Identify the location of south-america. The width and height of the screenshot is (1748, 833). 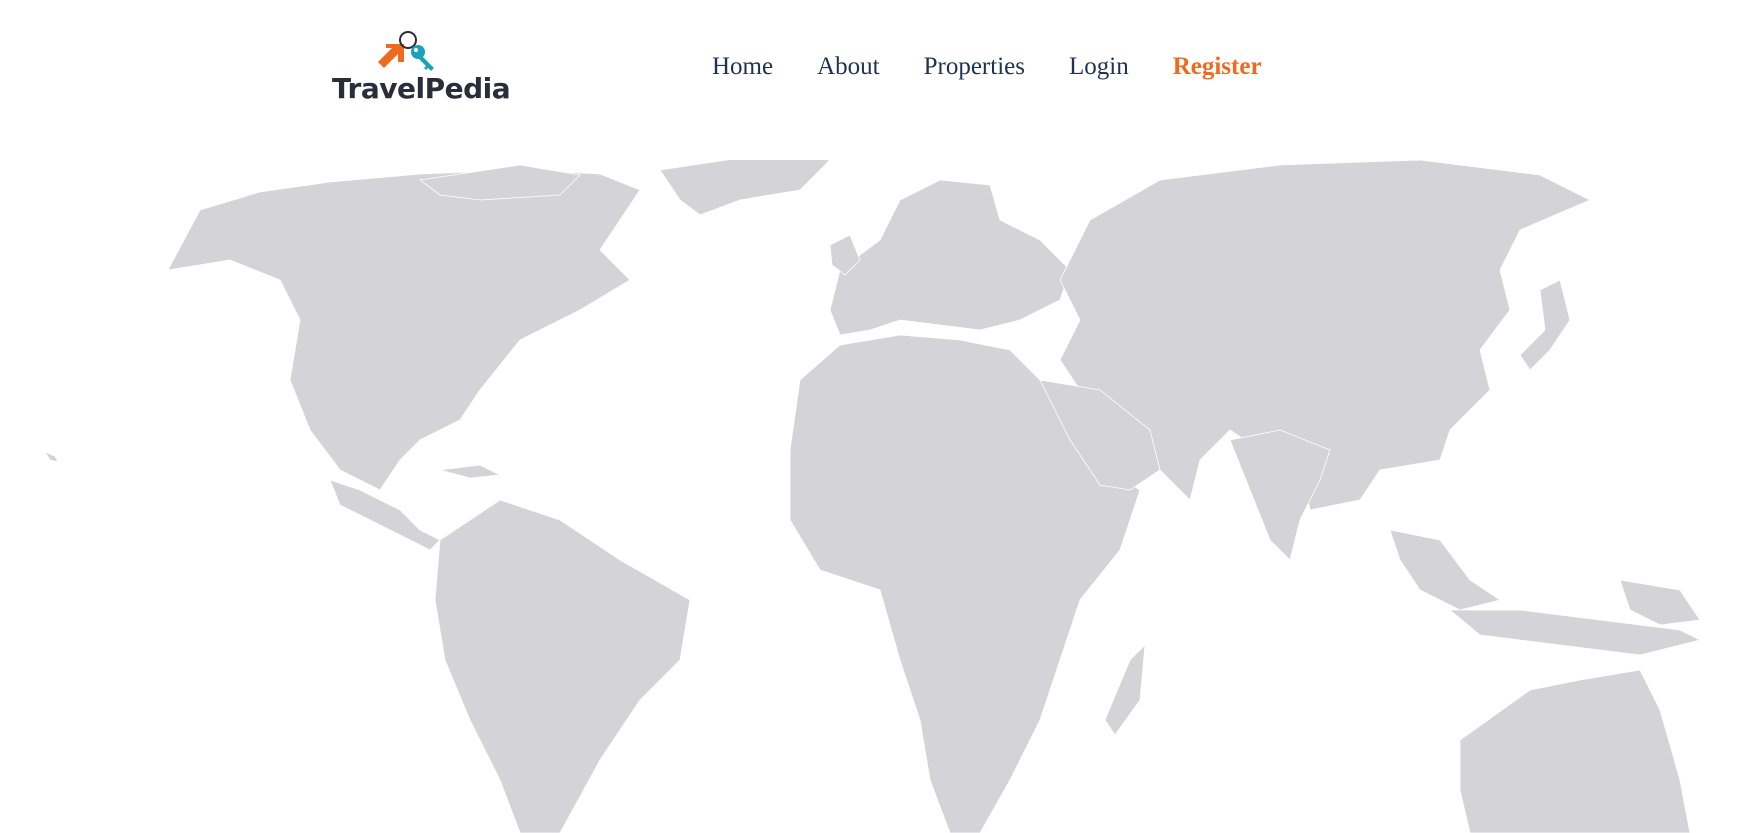
(562, 666).